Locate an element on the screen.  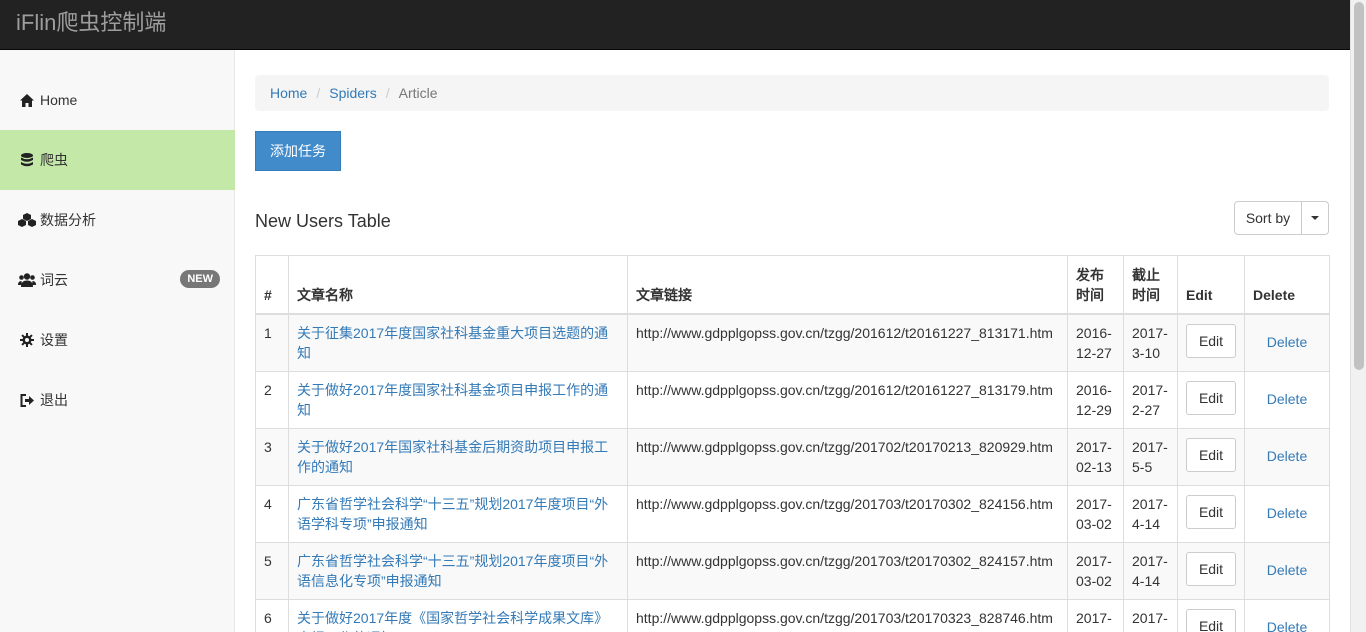
sidebar-item-spider: 爬虫 is located at coordinates (117, 160).